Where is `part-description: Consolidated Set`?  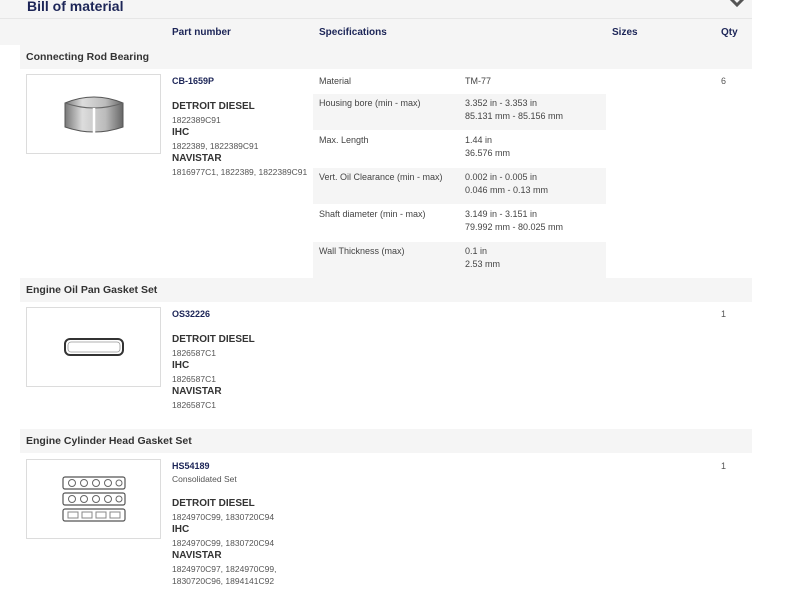 part-description: Consolidated Set is located at coordinates (204, 479).